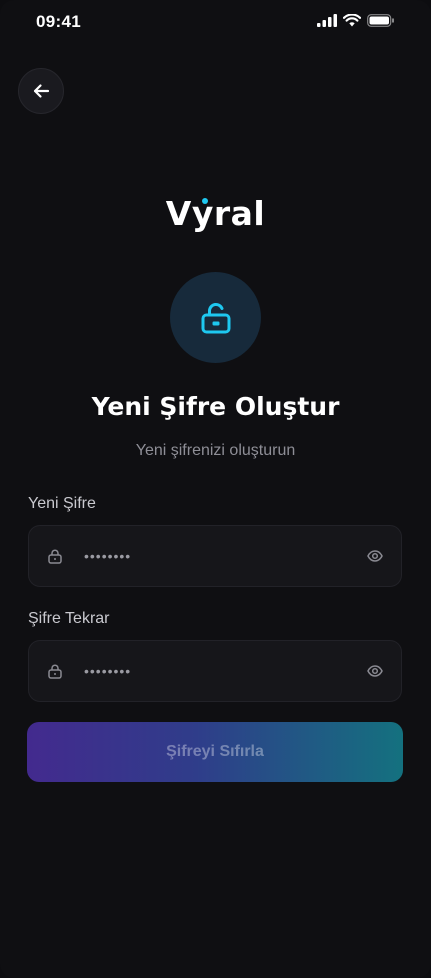  I want to click on lock-illustration, so click(215, 317).